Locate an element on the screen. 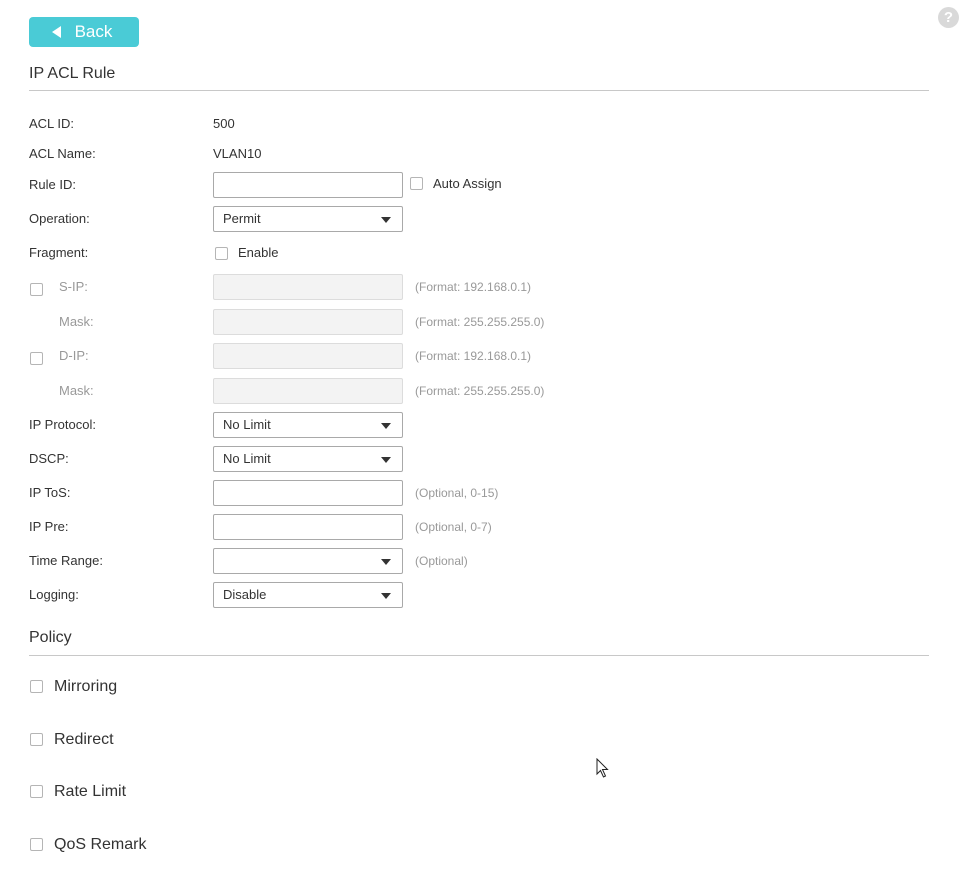 The height and width of the screenshot is (869, 962). fragment-enable-checkbox is located at coordinates (221, 253).